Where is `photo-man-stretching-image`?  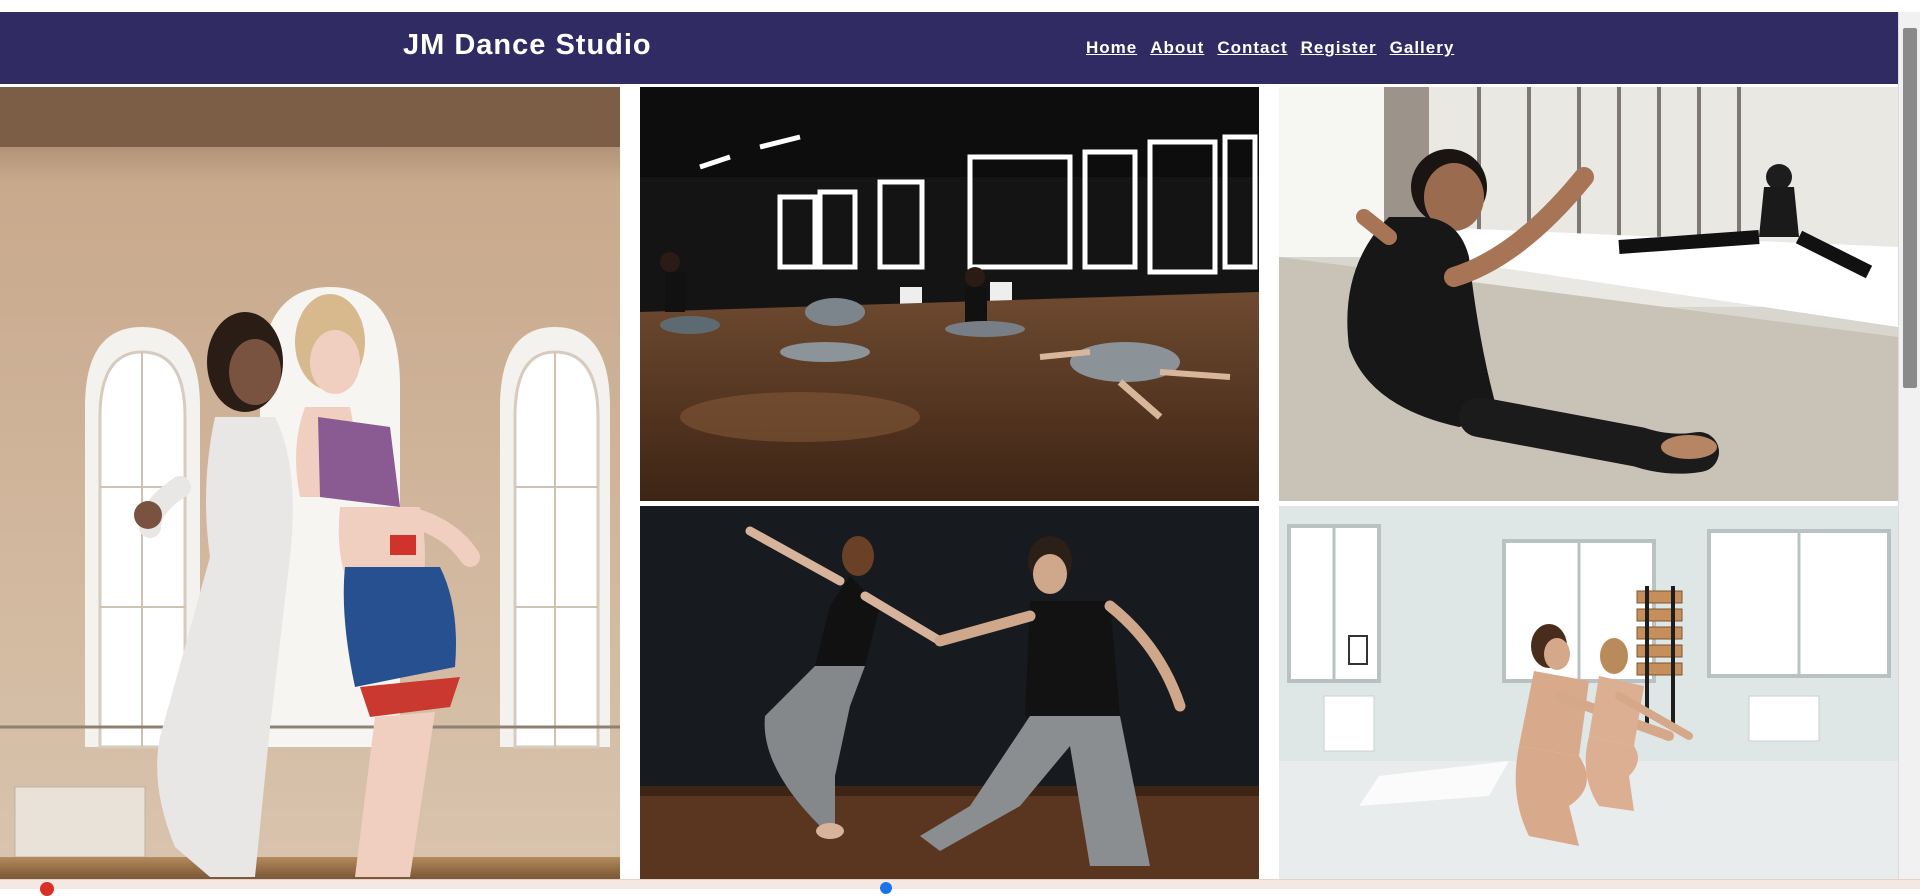
photo-man-stretching-image is located at coordinates (1588, 294).